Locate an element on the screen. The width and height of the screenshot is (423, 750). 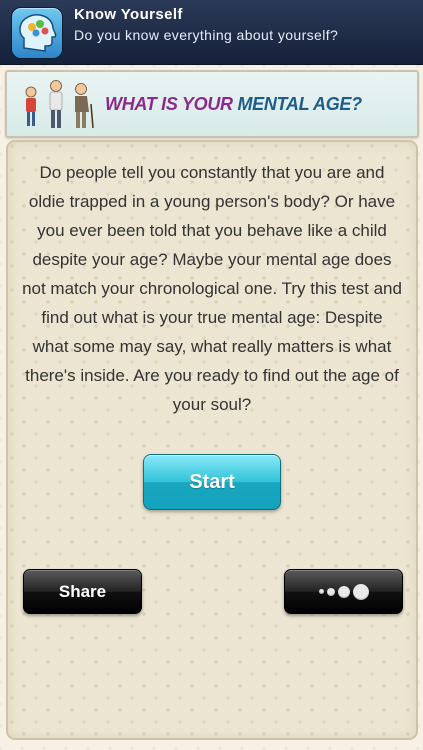
brain-head-icon is located at coordinates (37, 33).